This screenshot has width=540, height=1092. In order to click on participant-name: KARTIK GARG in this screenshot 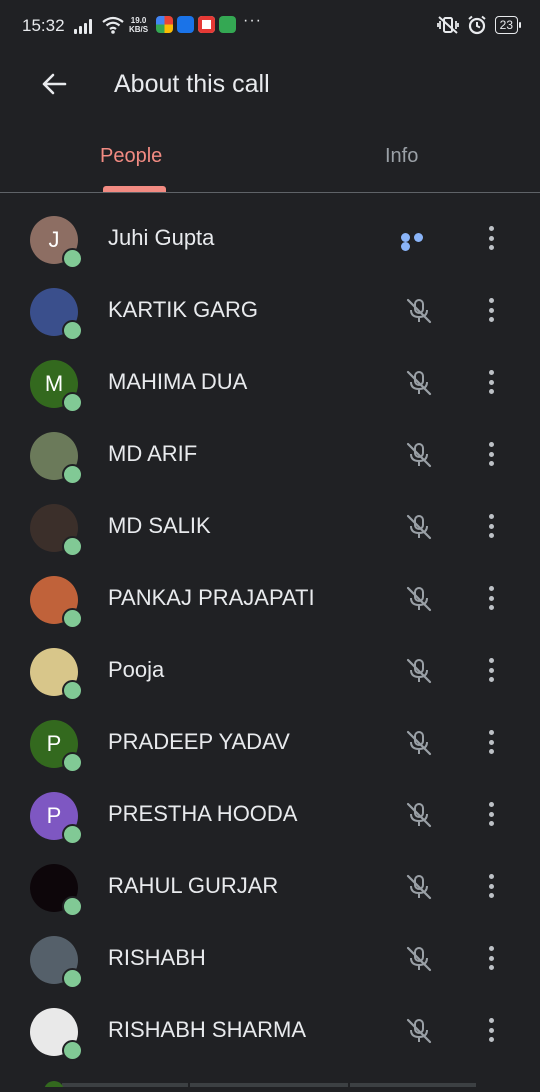, I will do `click(183, 309)`.